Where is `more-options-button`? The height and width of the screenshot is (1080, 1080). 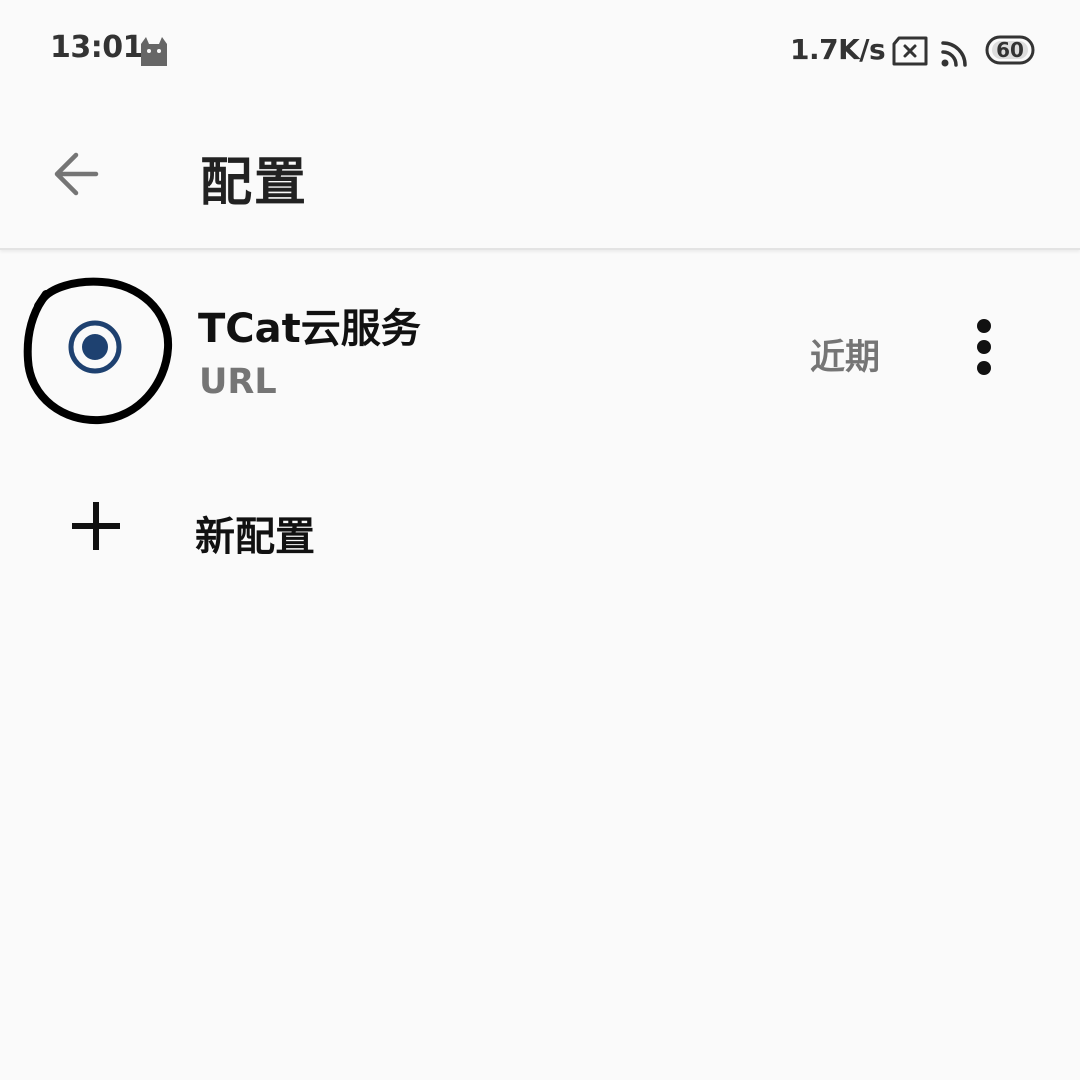
more-options-button is located at coordinates (984, 347).